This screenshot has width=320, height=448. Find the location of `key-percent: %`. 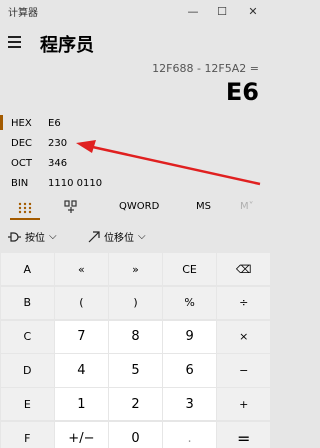

key-percent: % is located at coordinates (189, 303).